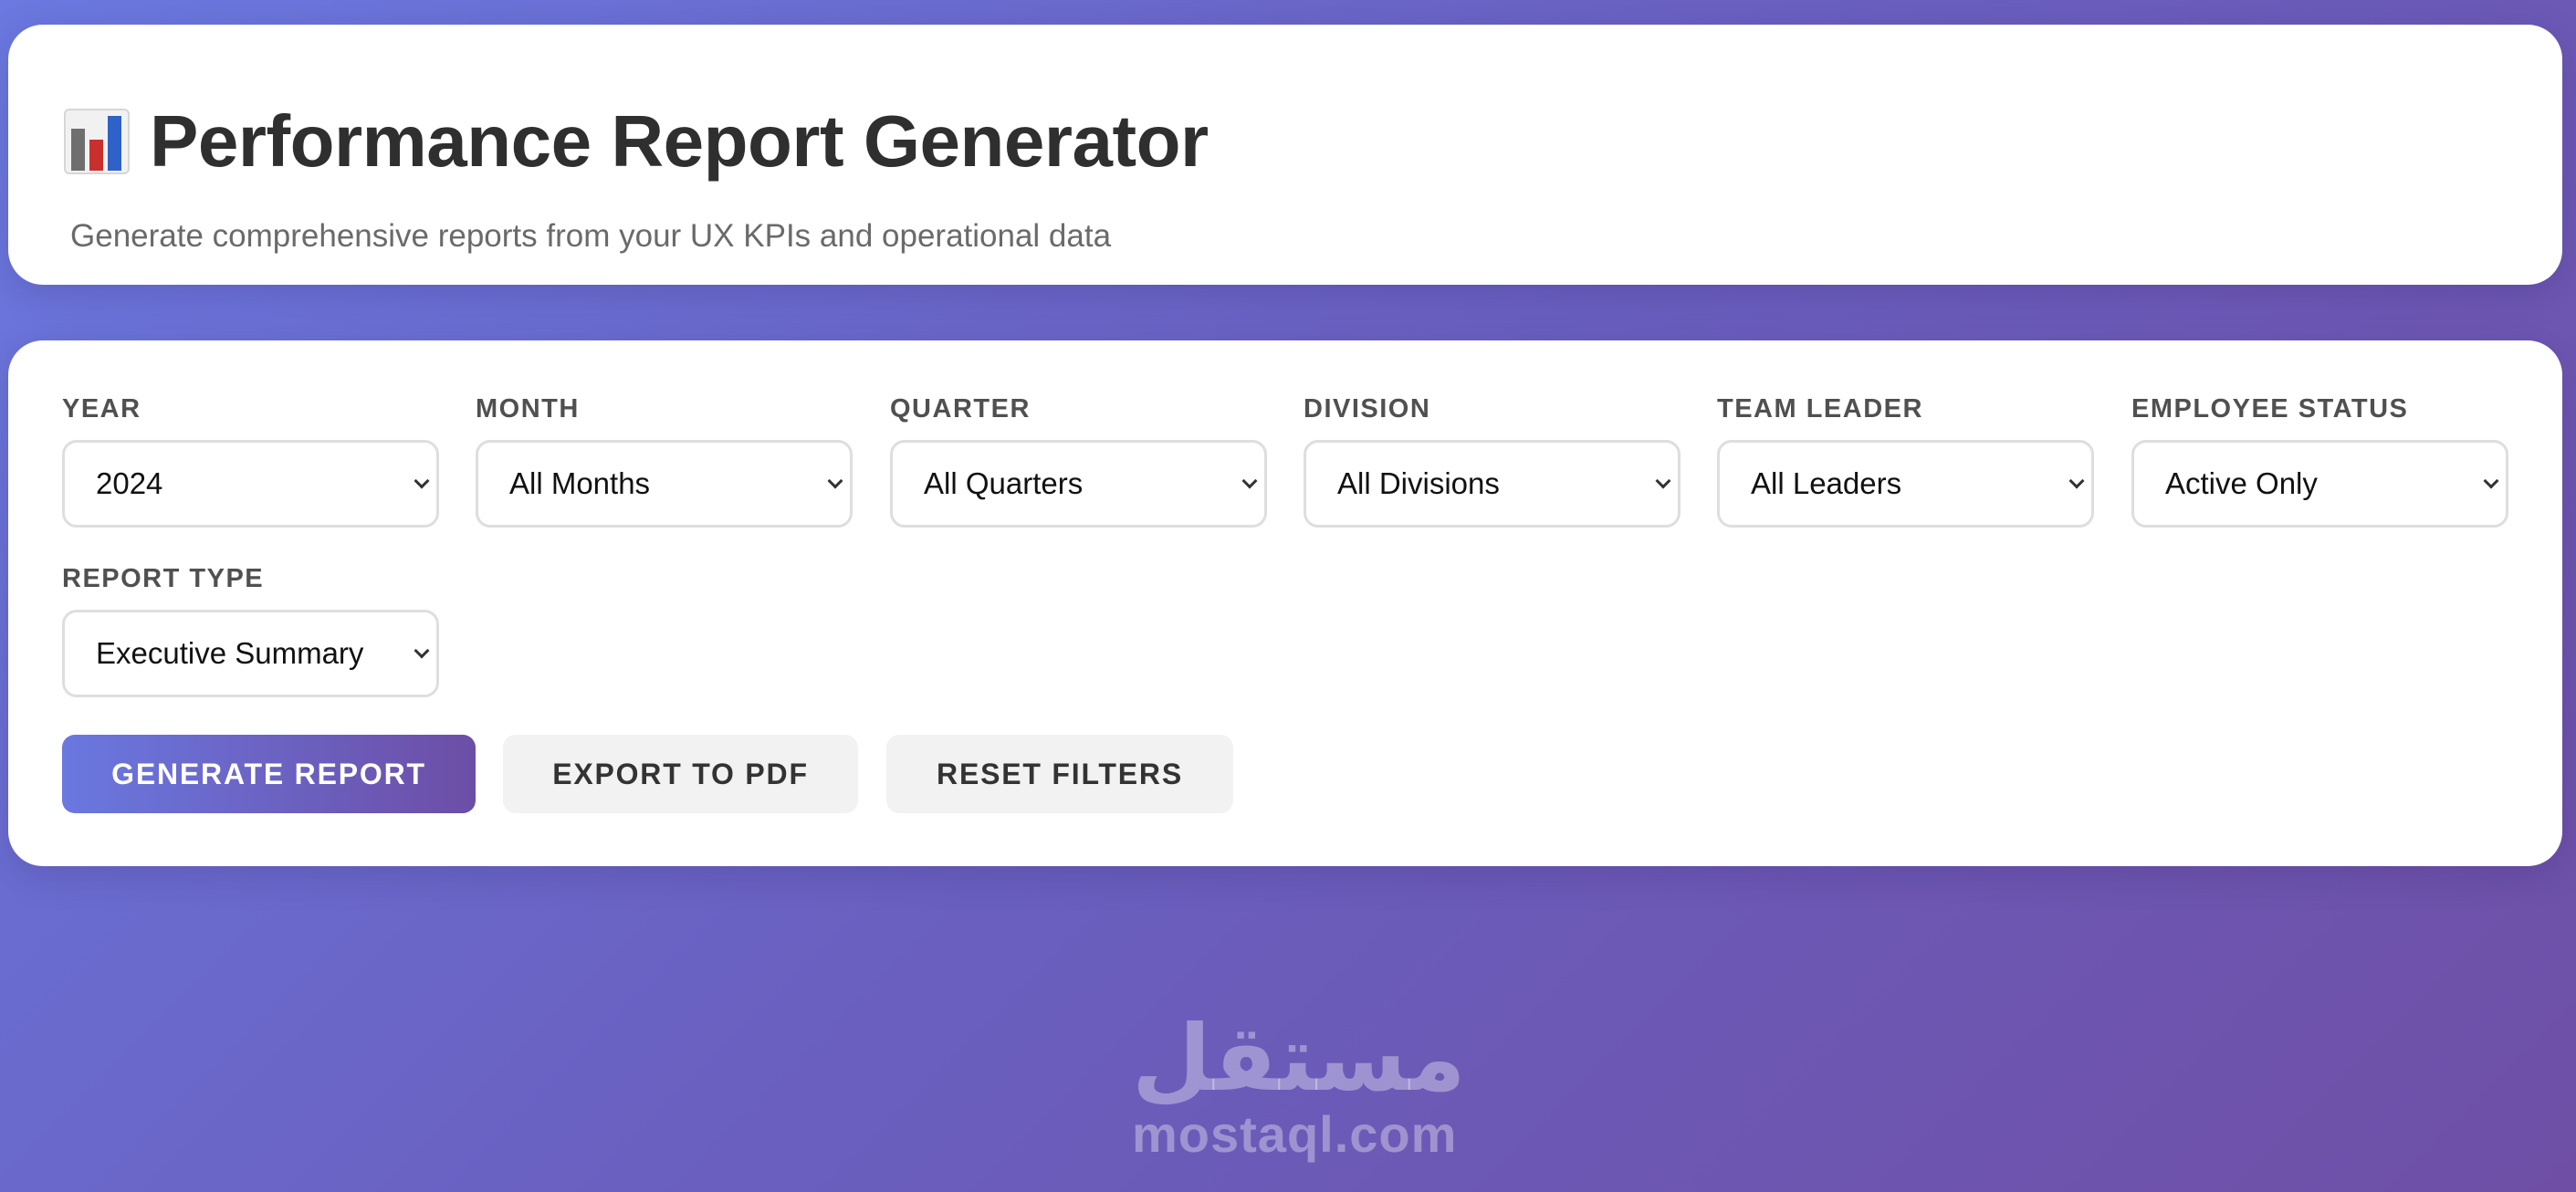  What do you see at coordinates (1295, 1134) in the screenshot?
I see `watermark-latin: mostaql.com` at bounding box center [1295, 1134].